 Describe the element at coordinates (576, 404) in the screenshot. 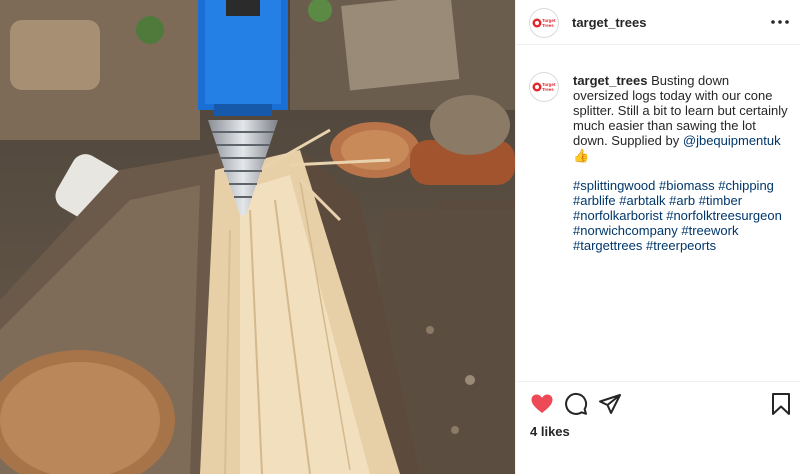

I see `comment-icon` at that location.